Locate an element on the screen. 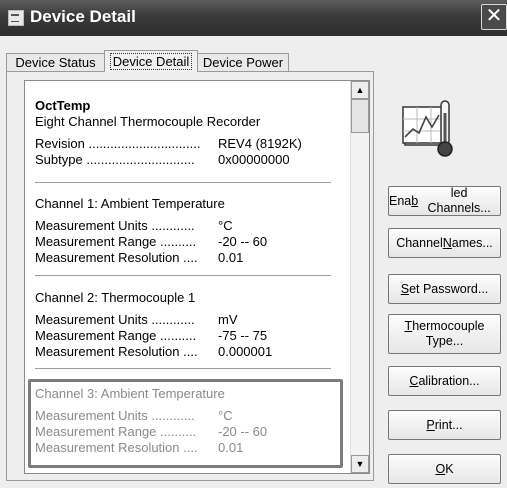  channel-title: Channel 3: Ambient Temperature is located at coordinates (130, 393).